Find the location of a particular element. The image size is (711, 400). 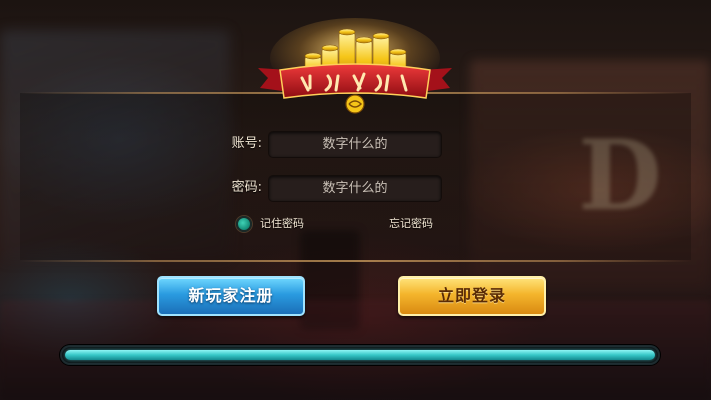

remember-password-label: 记住密码 is located at coordinates (282, 223).